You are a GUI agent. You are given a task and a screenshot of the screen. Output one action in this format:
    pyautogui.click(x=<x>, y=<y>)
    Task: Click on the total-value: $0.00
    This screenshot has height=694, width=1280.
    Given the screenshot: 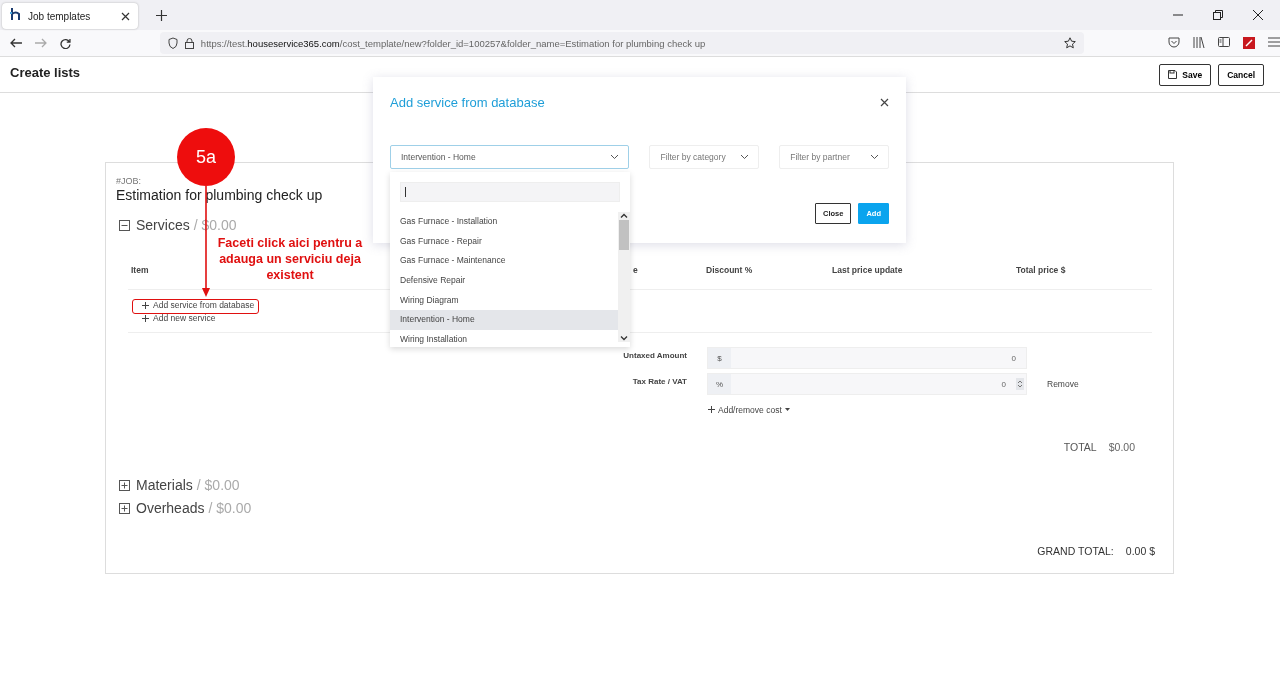 What is the action you would take?
    pyautogui.click(x=1121, y=447)
    